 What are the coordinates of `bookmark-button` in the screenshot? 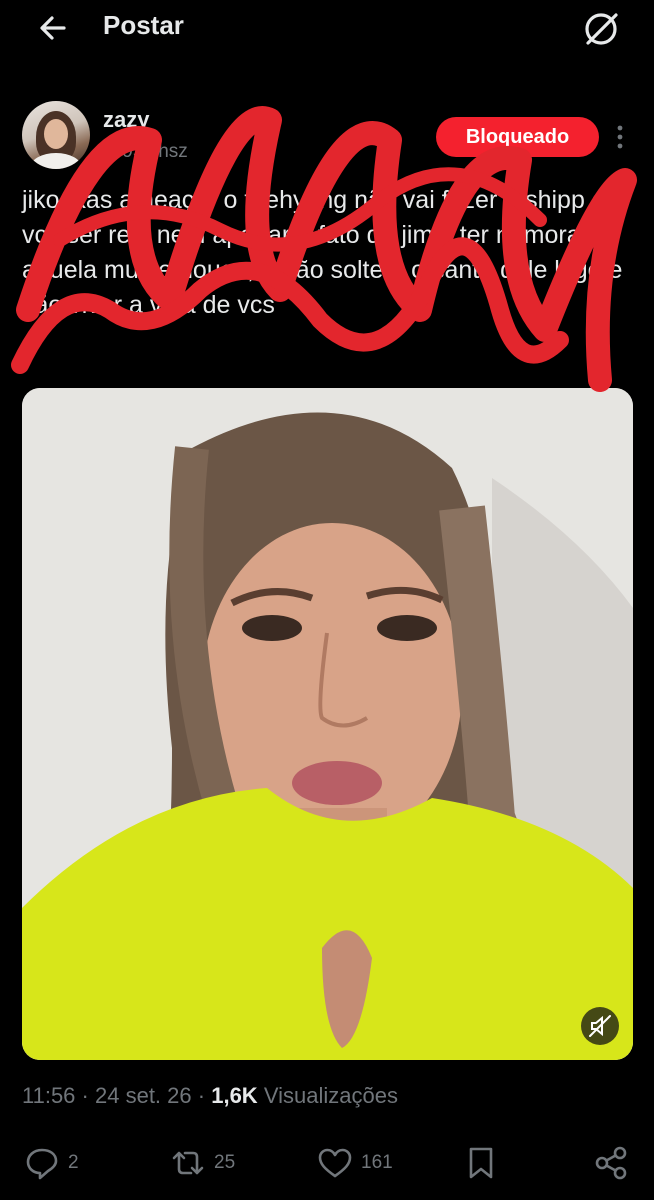 It's located at (481, 1163).